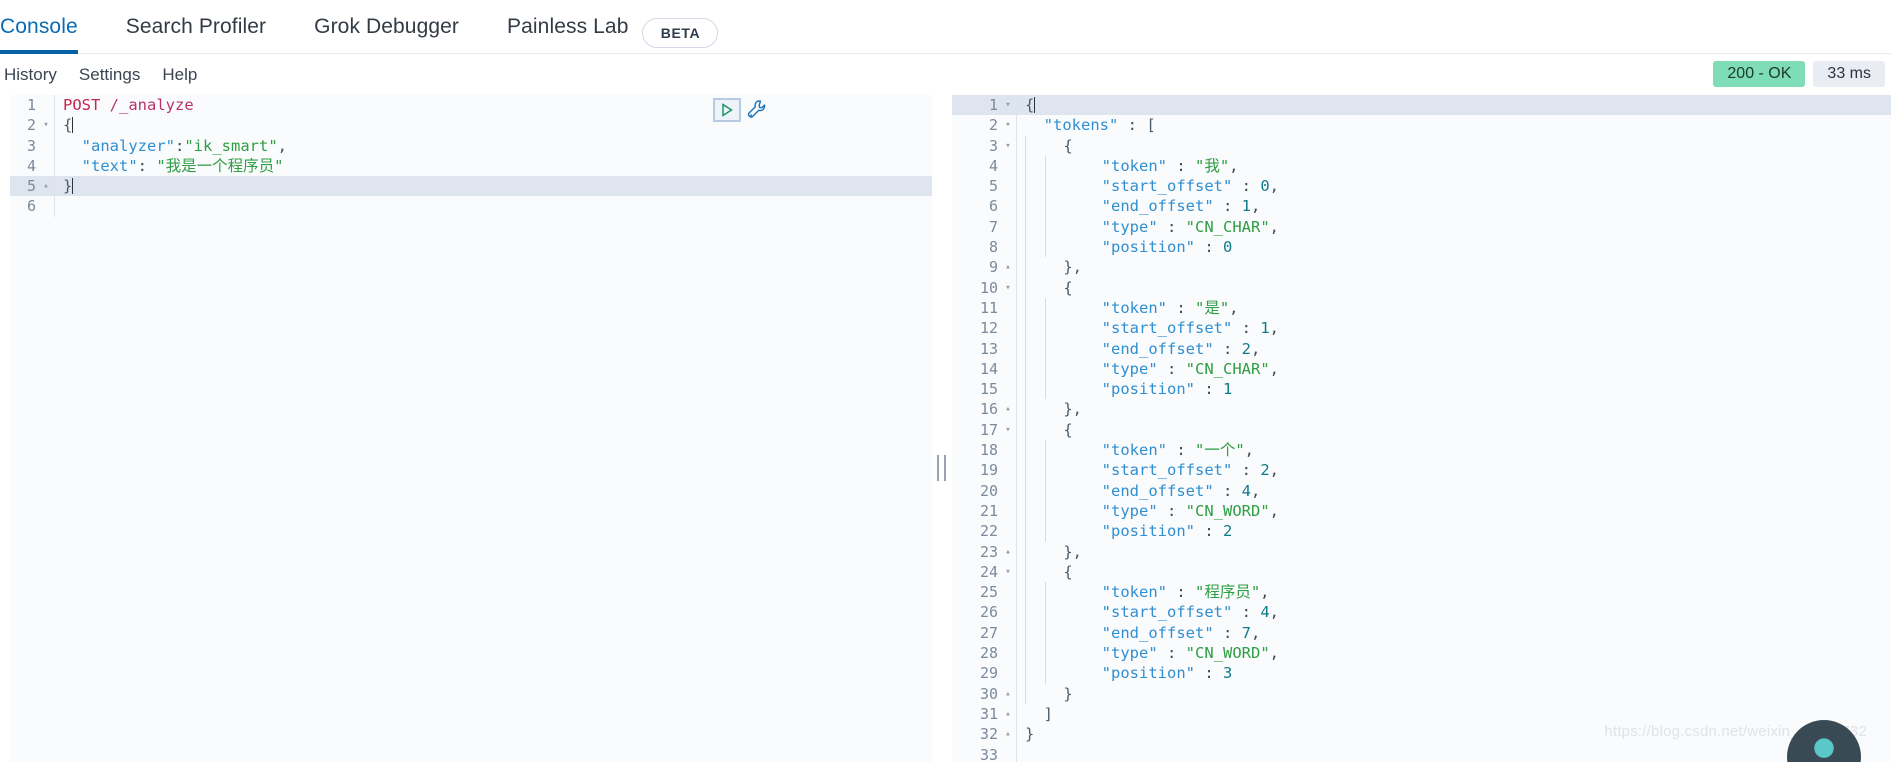 Image resolution: width=1891 pixels, height=762 pixels. I want to click on send-request-button, so click(727, 110).